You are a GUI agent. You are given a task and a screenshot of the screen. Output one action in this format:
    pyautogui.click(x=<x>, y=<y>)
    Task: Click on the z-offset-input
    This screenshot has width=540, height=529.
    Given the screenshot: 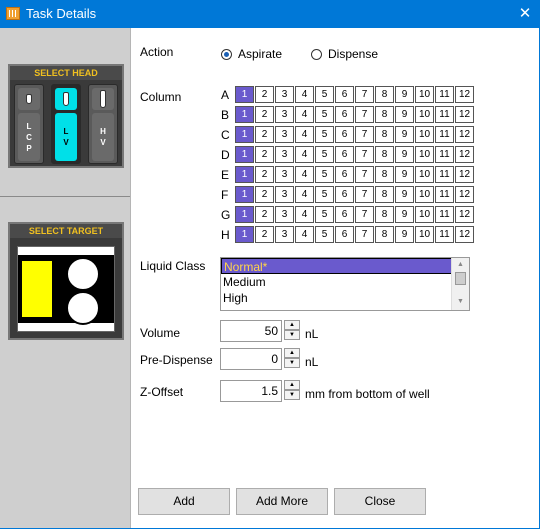 What is the action you would take?
    pyautogui.click(x=251, y=391)
    